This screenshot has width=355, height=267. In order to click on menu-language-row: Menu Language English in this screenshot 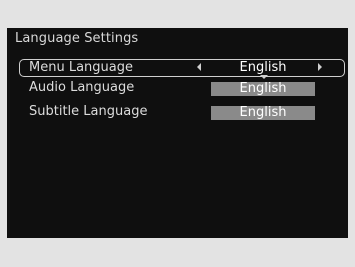, I will do `click(182, 69)`.